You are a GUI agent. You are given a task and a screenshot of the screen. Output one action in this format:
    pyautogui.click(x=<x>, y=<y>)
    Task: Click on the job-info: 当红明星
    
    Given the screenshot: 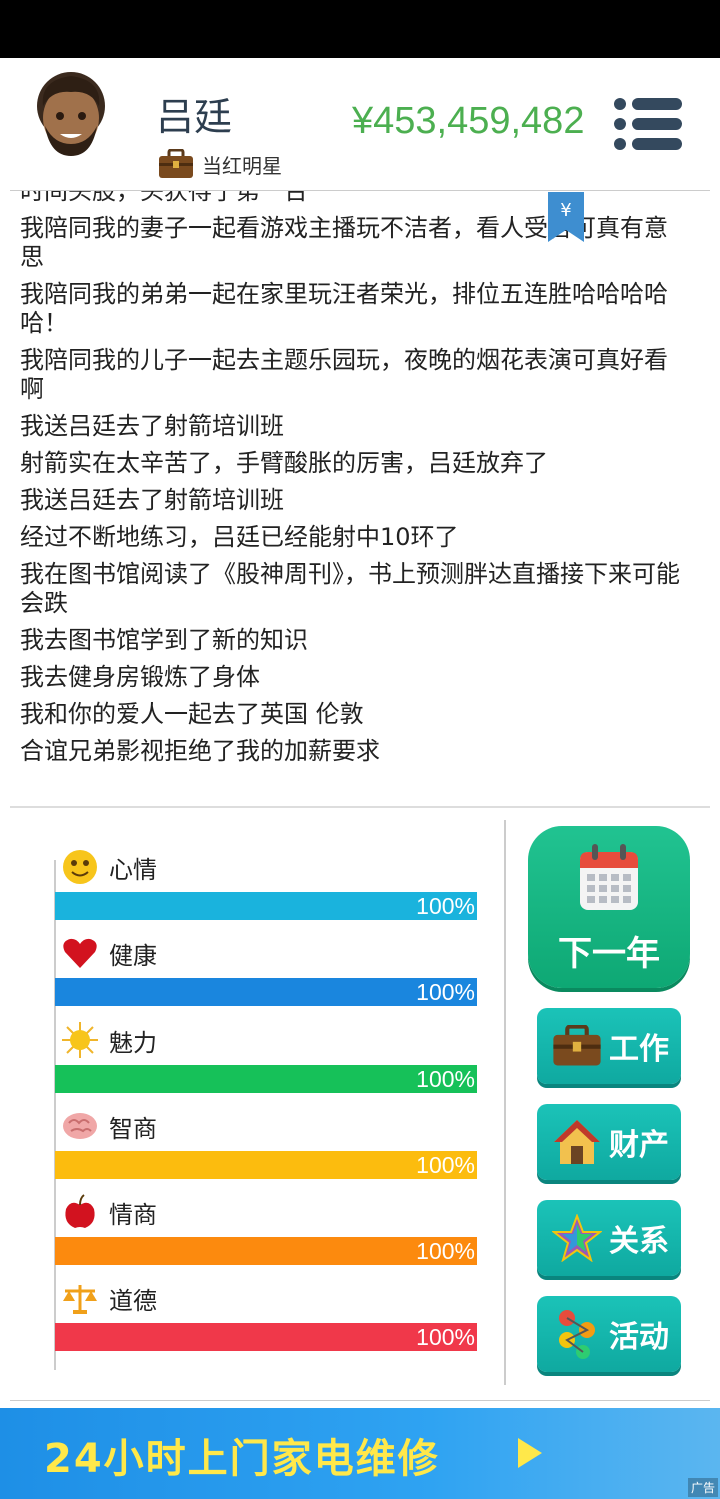 What is the action you would take?
    pyautogui.click(x=220, y=164)
    